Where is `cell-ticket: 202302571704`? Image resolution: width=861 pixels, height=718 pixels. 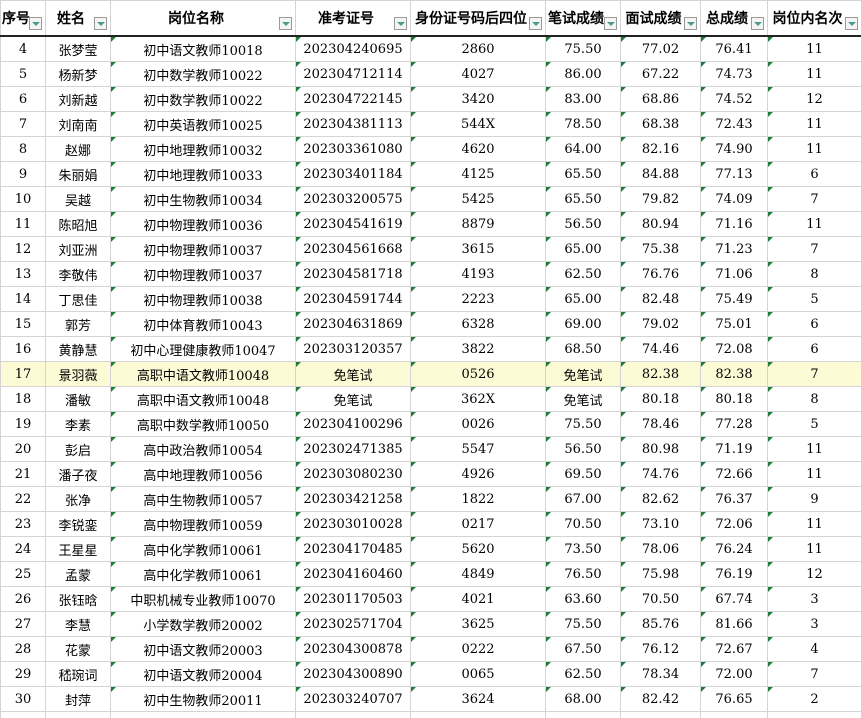
cell-ticket: 202302571704 is located at coordinates (353, 624).